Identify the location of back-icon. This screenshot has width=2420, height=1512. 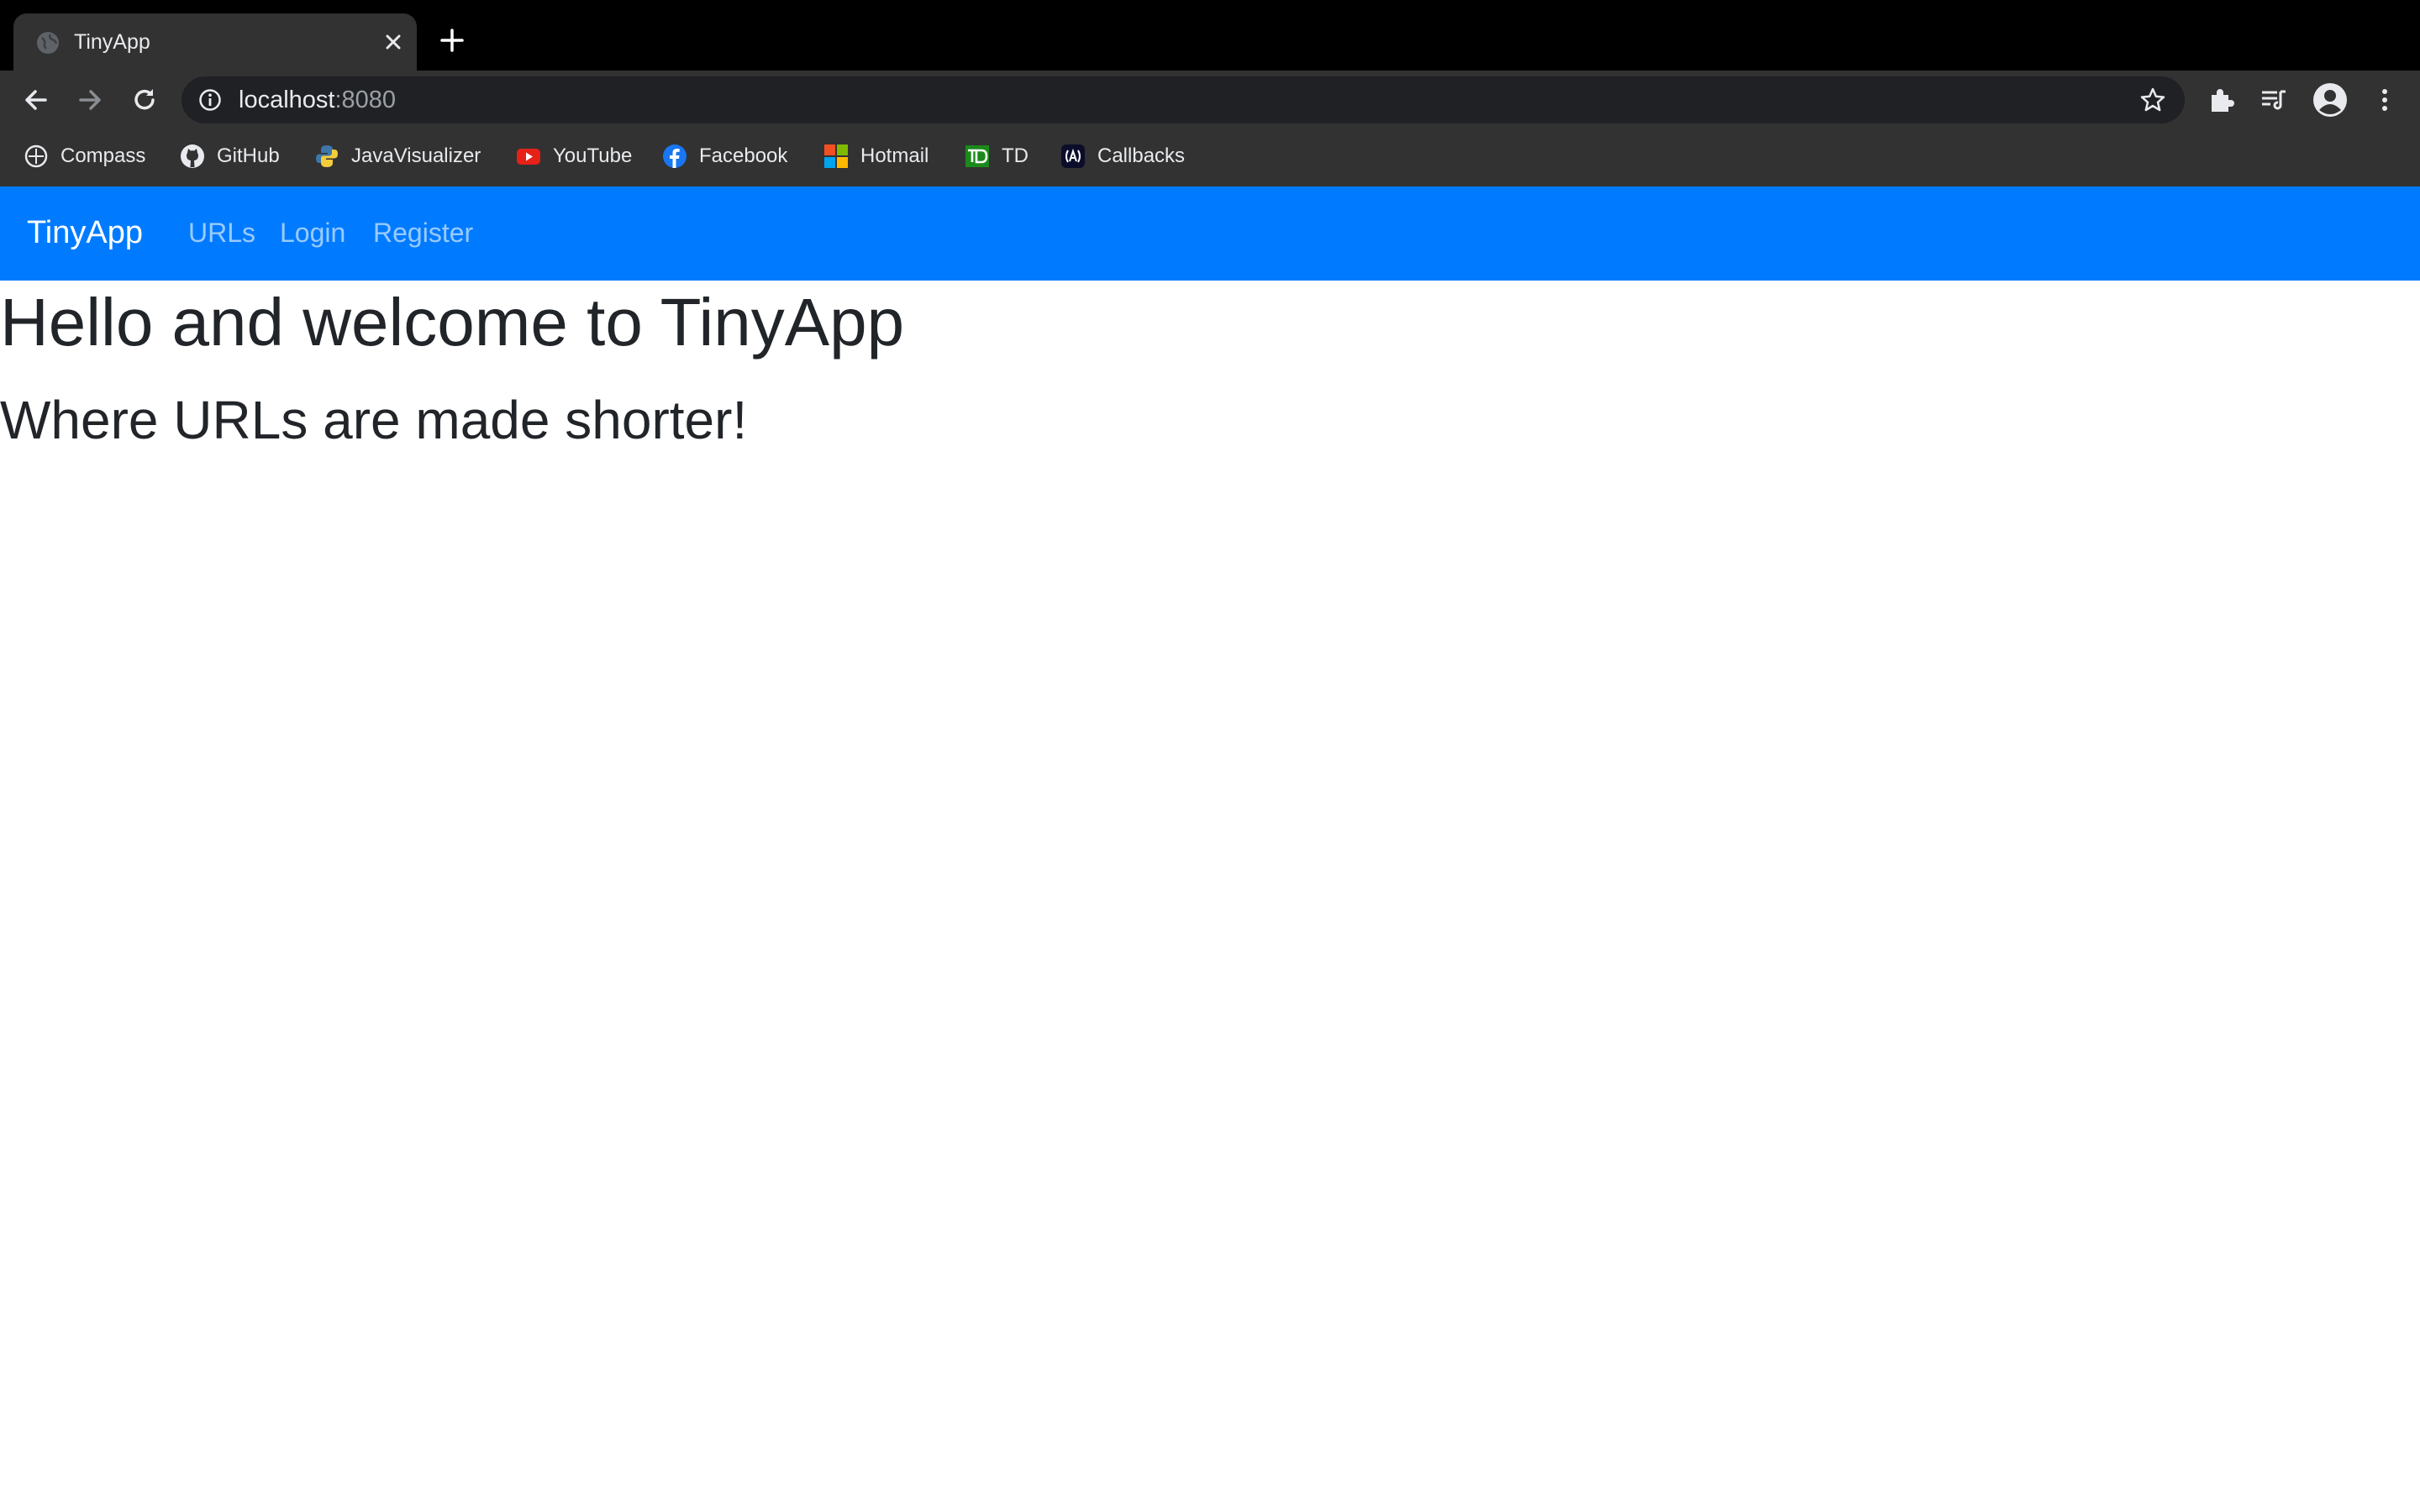
(36, 100).